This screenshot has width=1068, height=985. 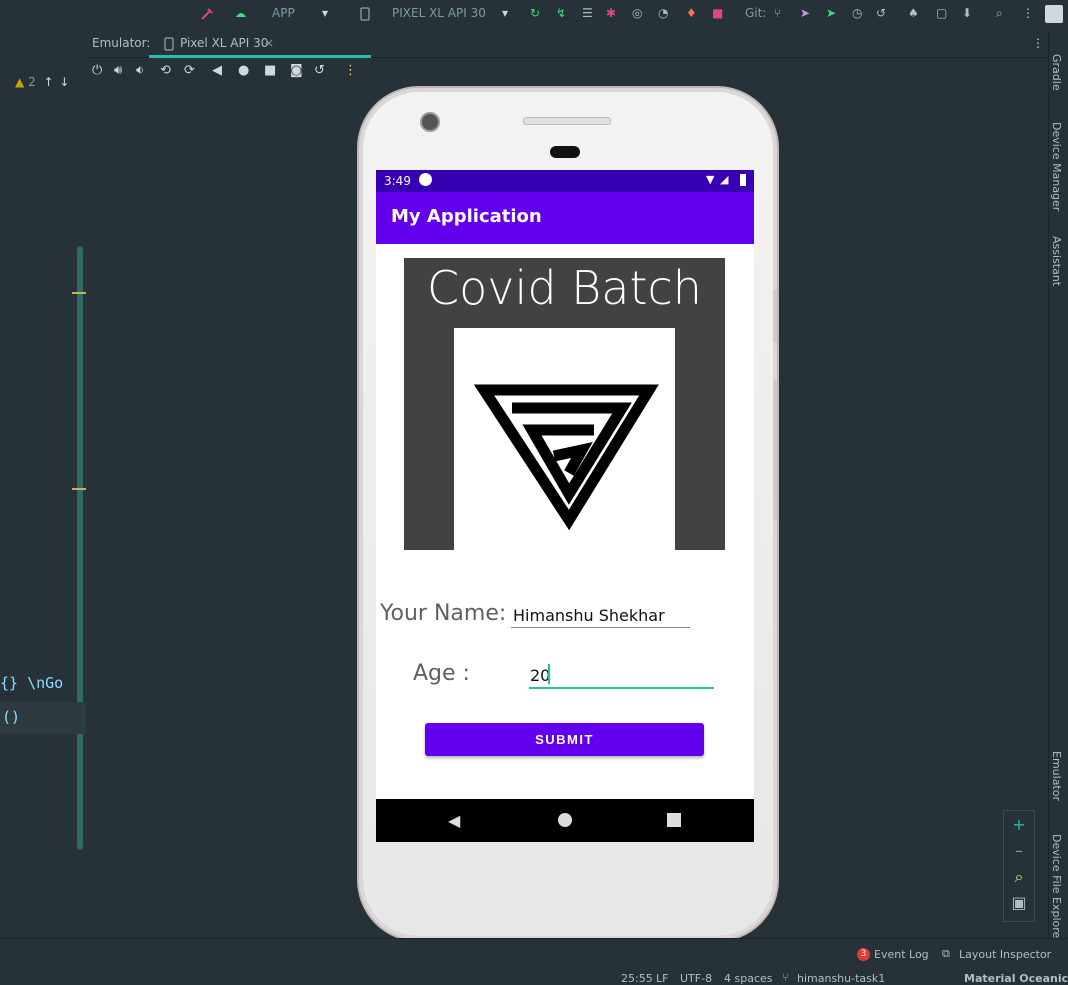 I want to click on gradle-tool-tab: Gradle, so click(x=1056, y=72).